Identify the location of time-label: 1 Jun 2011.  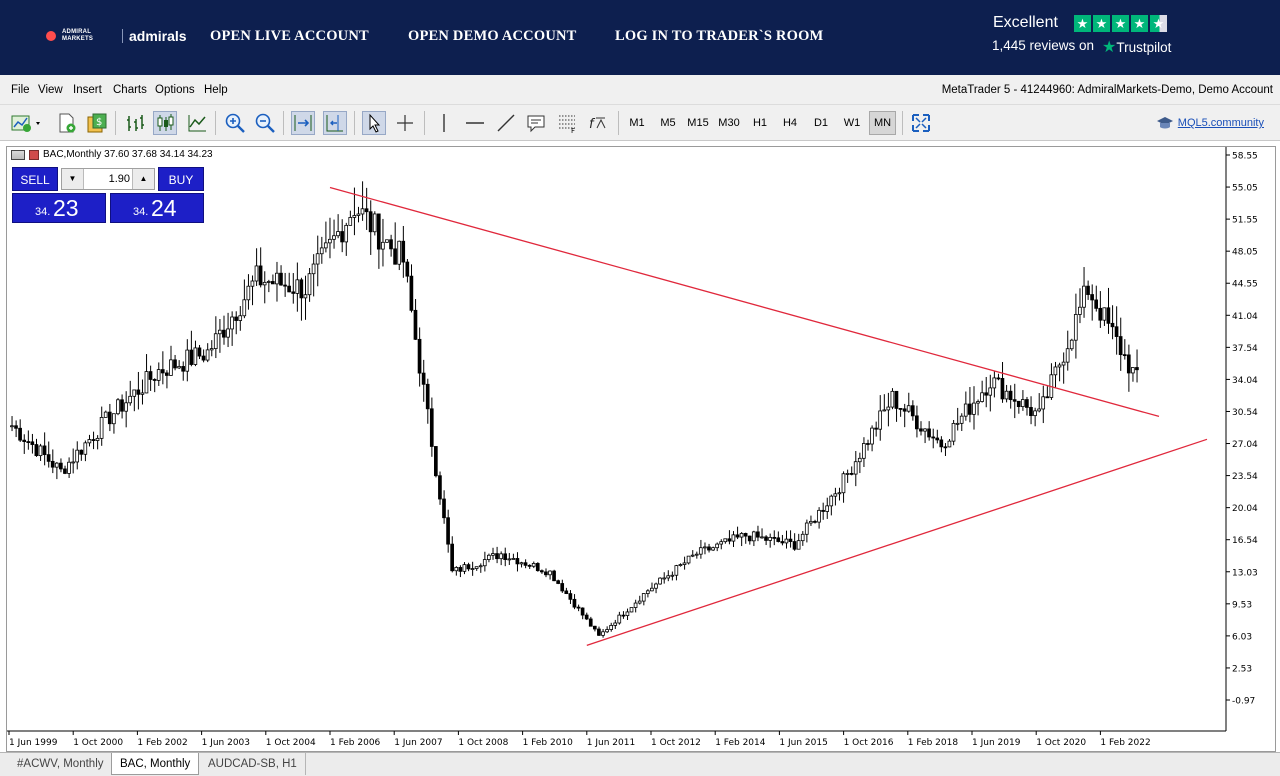
(611, 743).